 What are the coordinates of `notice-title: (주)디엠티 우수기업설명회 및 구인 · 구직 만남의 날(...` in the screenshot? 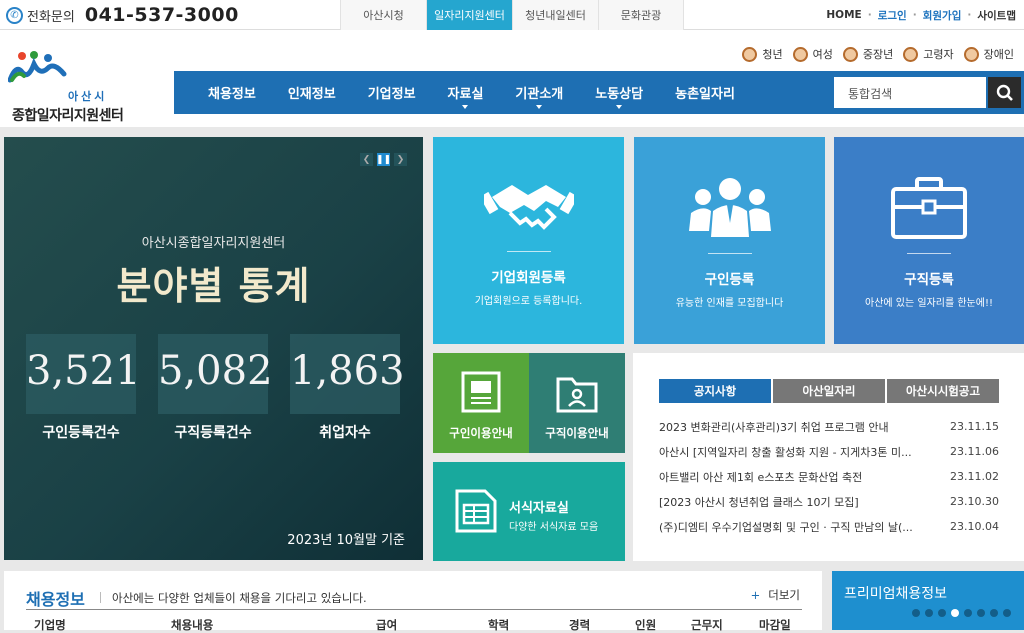 It's located at (786, 527).